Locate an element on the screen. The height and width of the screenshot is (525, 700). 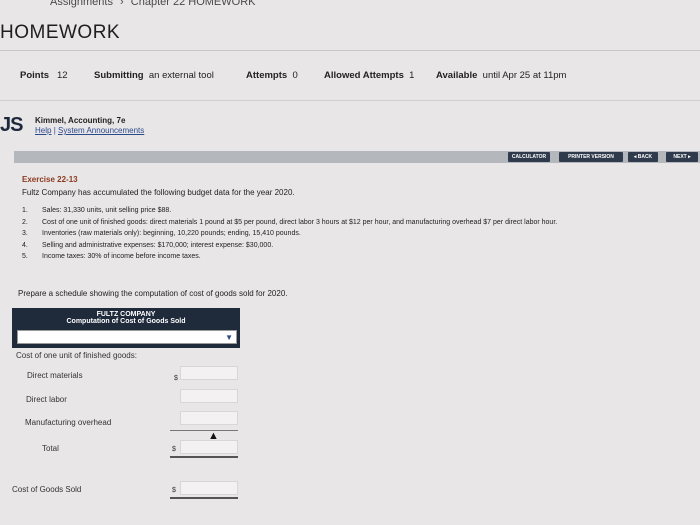
points-label: Points is located at coordinates (35, 75).